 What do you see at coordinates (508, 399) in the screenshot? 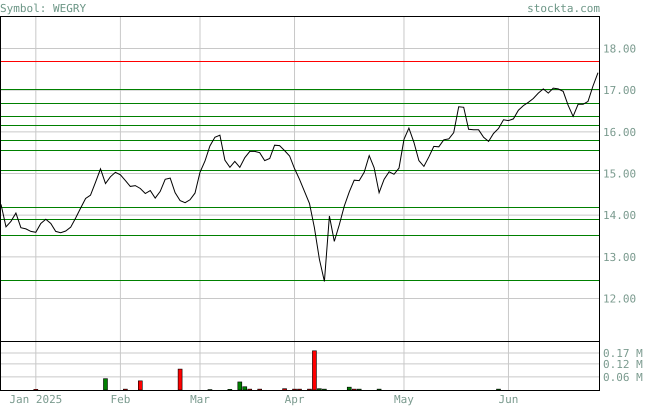
I see `axis-label: Jun` at bounding box center [508, 399].